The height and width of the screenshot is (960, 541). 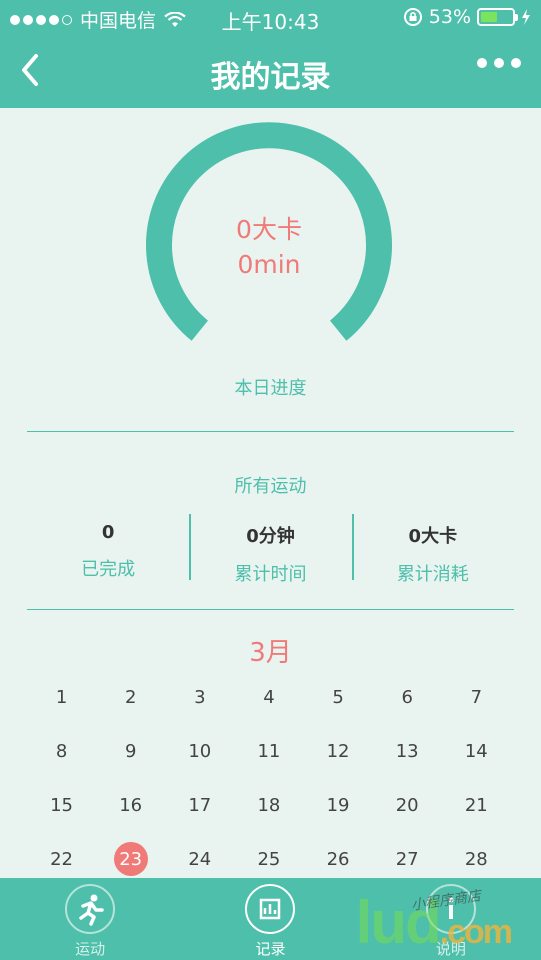 I want to click on calendar-day: 5, so click(x=338, y=697).